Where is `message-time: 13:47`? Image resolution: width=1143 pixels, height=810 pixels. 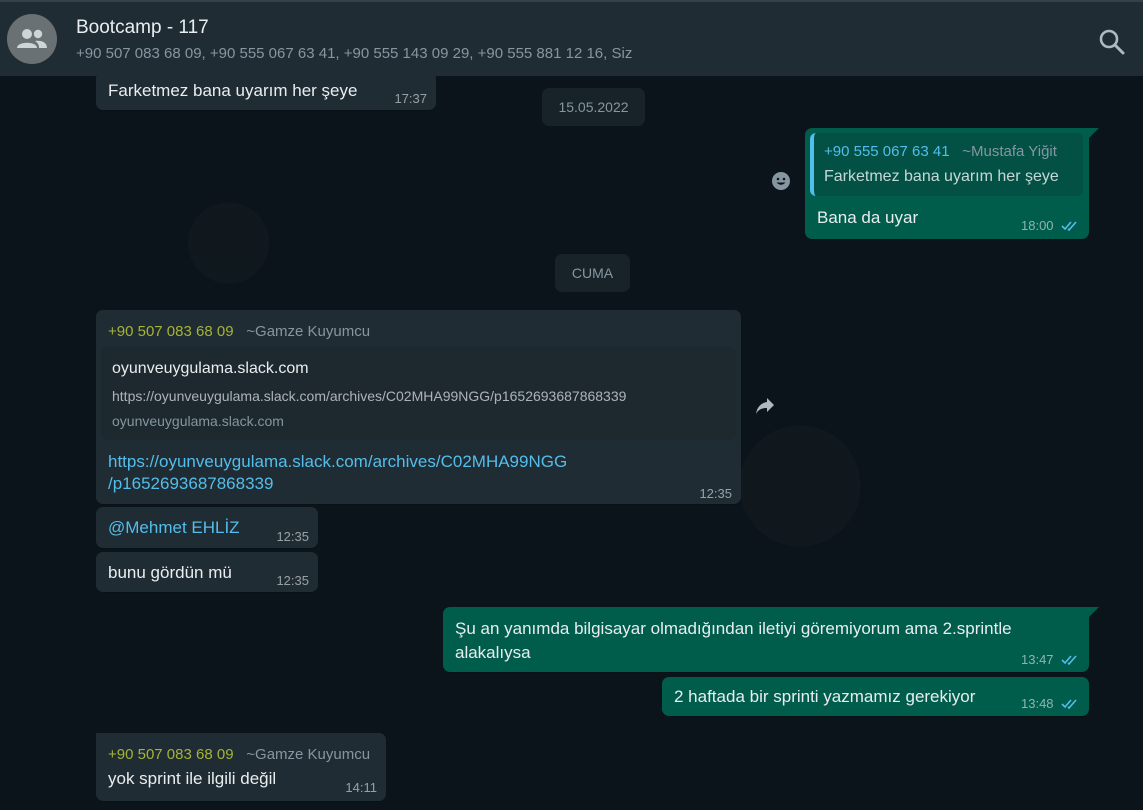 message-time: 13:47 is located at coordinates (1037, 659).